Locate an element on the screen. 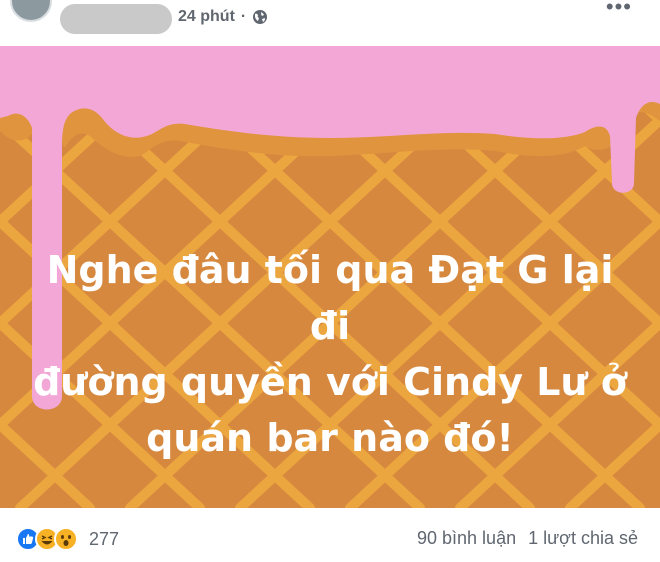  avatar is located at coordinates (31, 11).